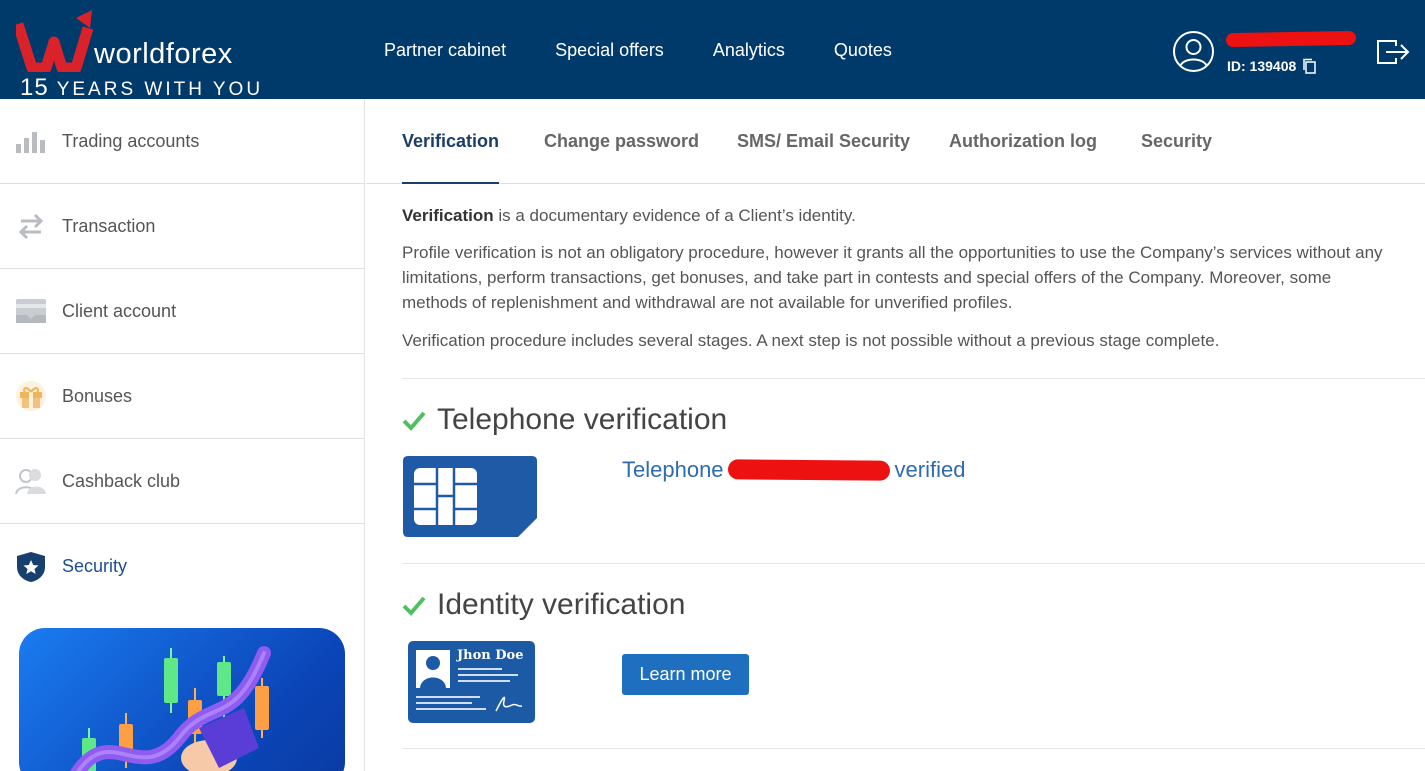 Image resolution: width=1425 pixels, height=771 pixels. I want to click on logo-w-icon, so click(55, 41).